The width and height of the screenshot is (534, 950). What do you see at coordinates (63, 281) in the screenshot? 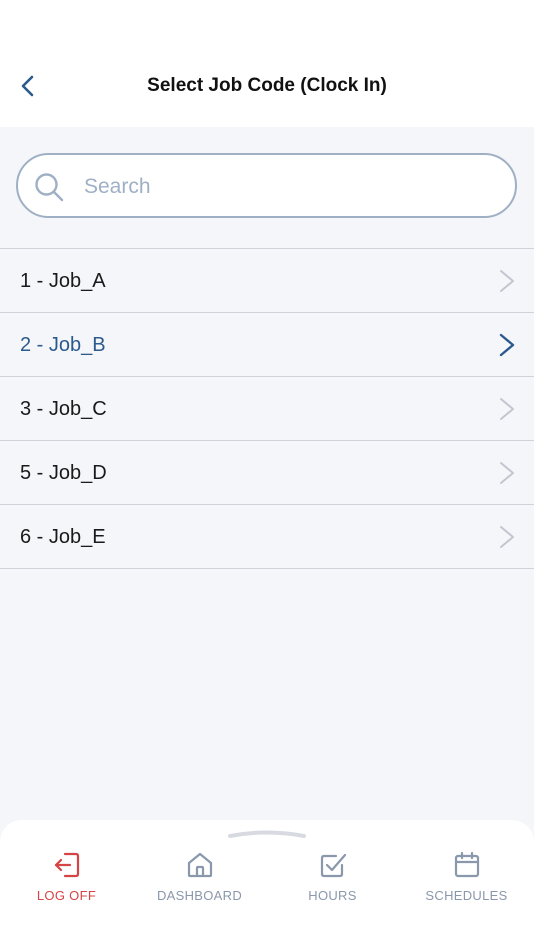
I see `job-label: 1 - Job_A` at bounding box center [63, 281].